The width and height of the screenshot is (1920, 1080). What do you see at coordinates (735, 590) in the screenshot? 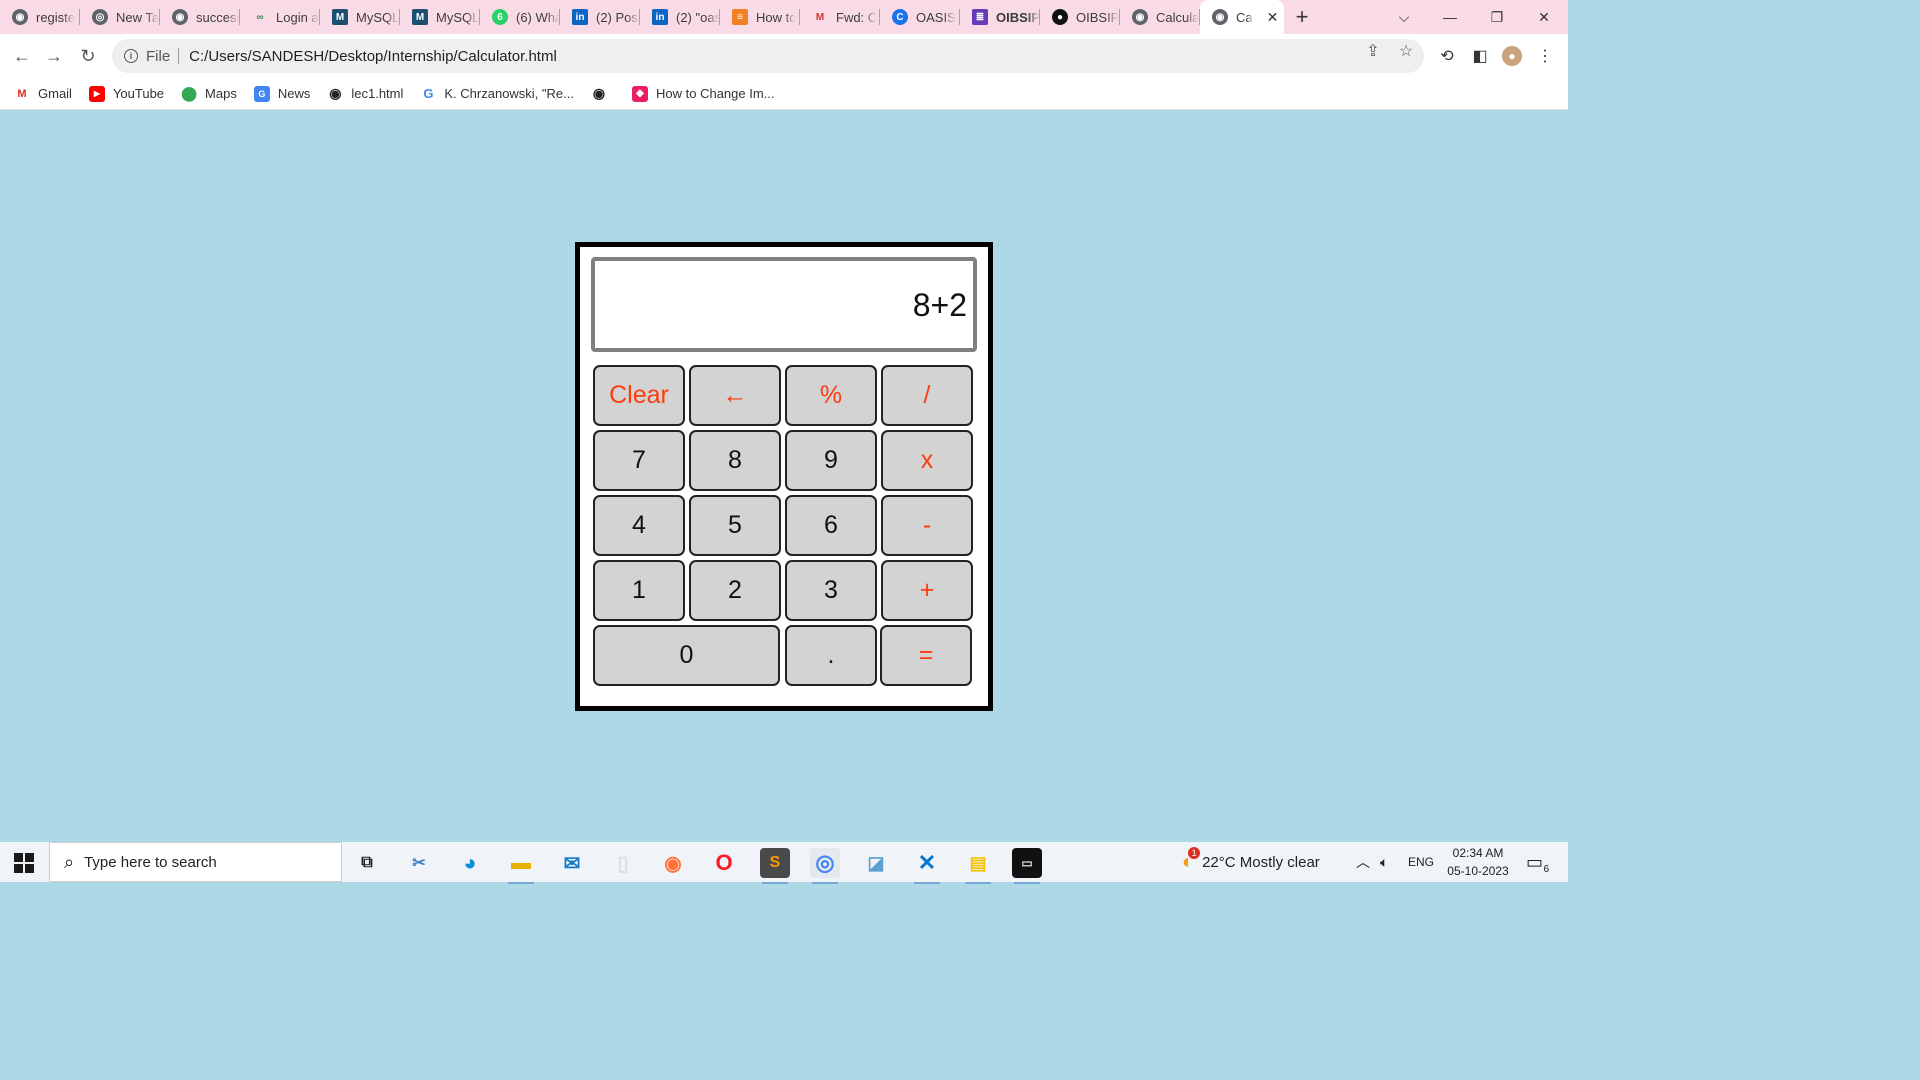
I see `digit-2-button: 2` at bounding box center [735, 590].